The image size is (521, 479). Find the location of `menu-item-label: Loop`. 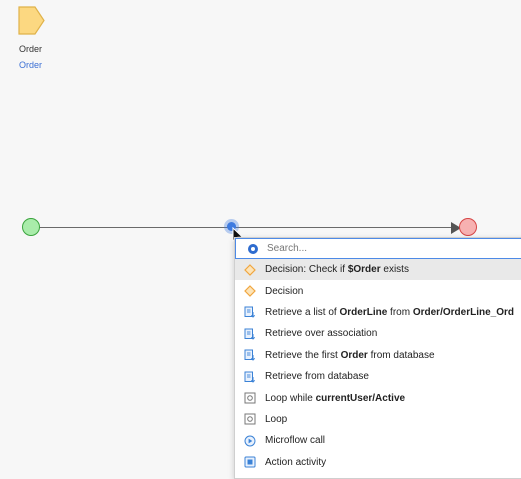

menu-item-label: Loop is located at coordinates (276, 419).